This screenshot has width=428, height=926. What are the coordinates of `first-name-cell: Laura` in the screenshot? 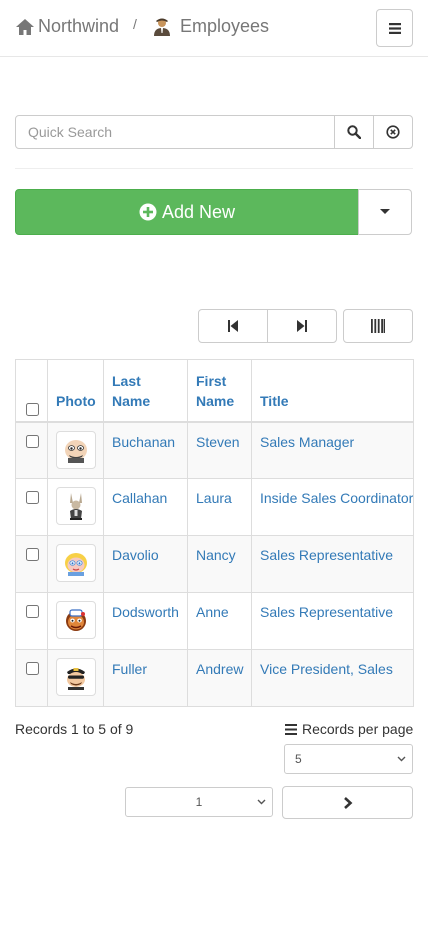 It's located at (219, 507).